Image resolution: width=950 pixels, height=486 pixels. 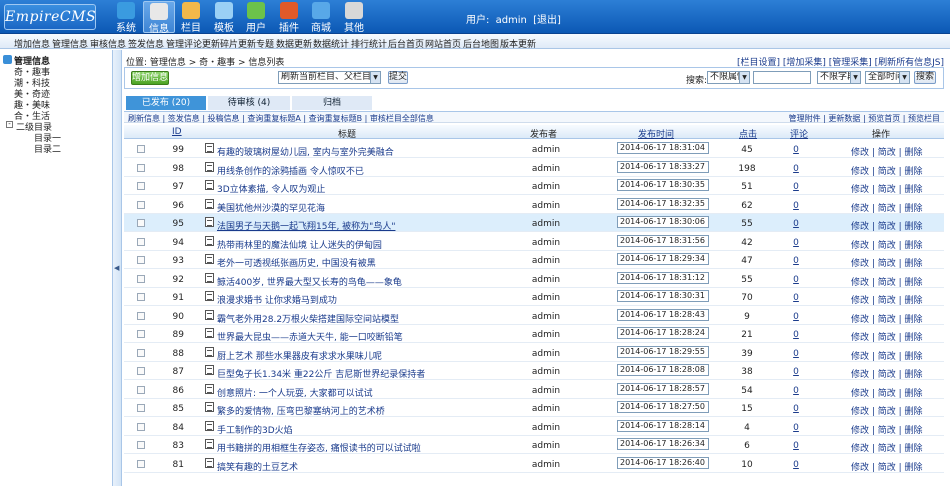 What do you see at coordinates (663, 370) in the screenshot?
I see `row-time-field: 2014-06-17 18:28:08` at bounding box center [663, 370].